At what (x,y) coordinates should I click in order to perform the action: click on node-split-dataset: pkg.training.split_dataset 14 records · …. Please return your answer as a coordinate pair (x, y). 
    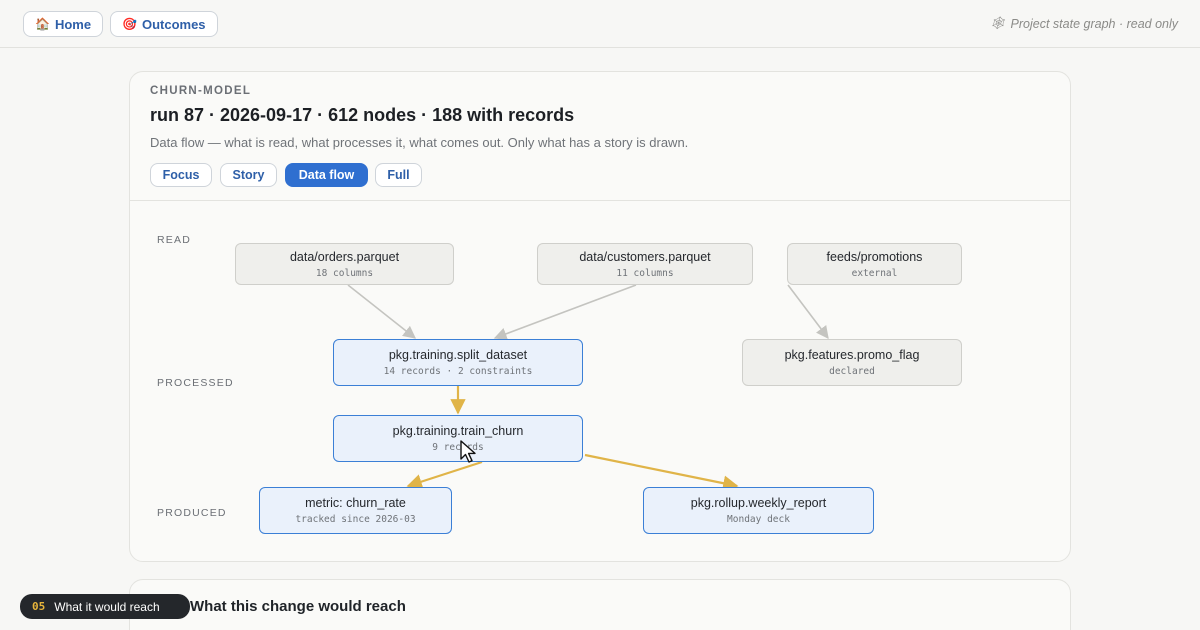
    Looking at the image, I should click on (458, 362).